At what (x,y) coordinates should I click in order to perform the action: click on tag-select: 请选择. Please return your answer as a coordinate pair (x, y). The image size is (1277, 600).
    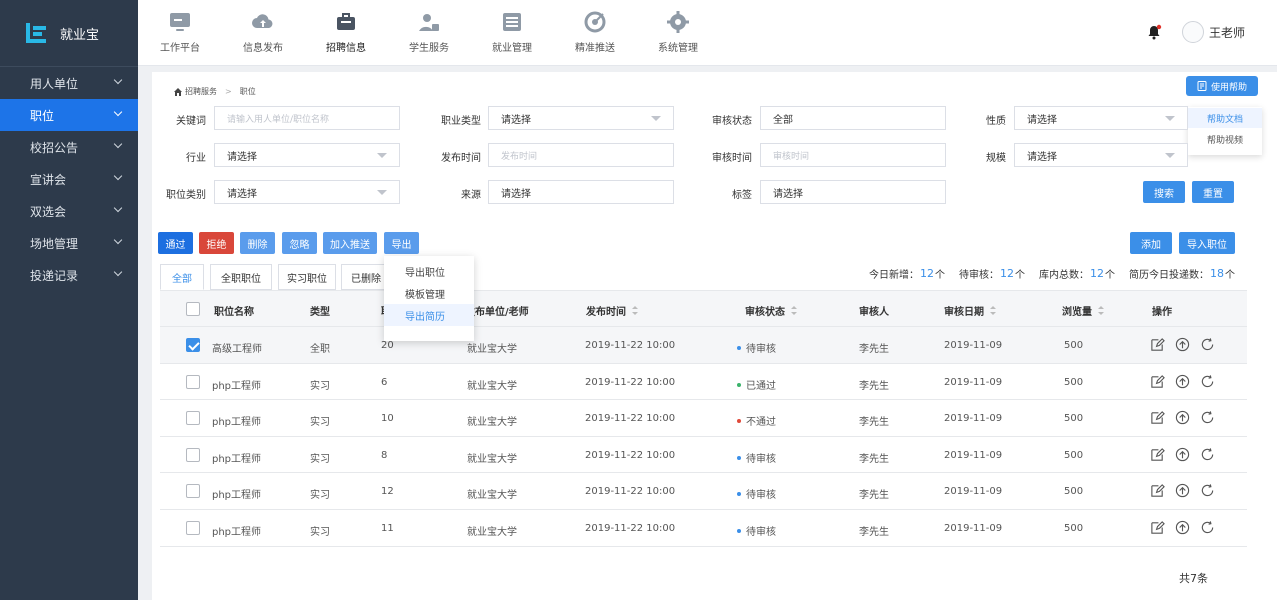
    Looking at the image, I should click on (853, 192).